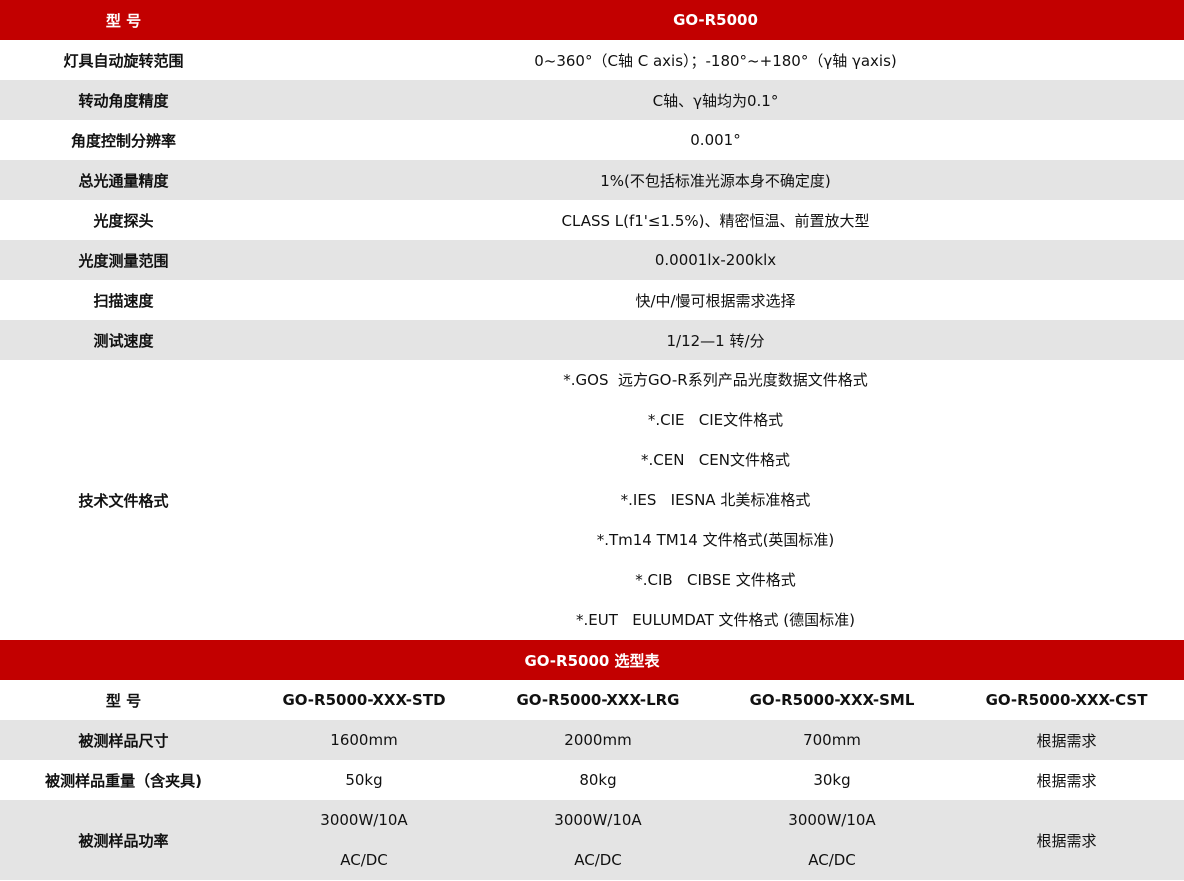 Image resolution: width=1184 pixels, height=881 pixels. Describe the element at coordinates (715, 100) in the screenshot. I see `spec-row-value: C轴、γ轴均为0.1°` at that location.